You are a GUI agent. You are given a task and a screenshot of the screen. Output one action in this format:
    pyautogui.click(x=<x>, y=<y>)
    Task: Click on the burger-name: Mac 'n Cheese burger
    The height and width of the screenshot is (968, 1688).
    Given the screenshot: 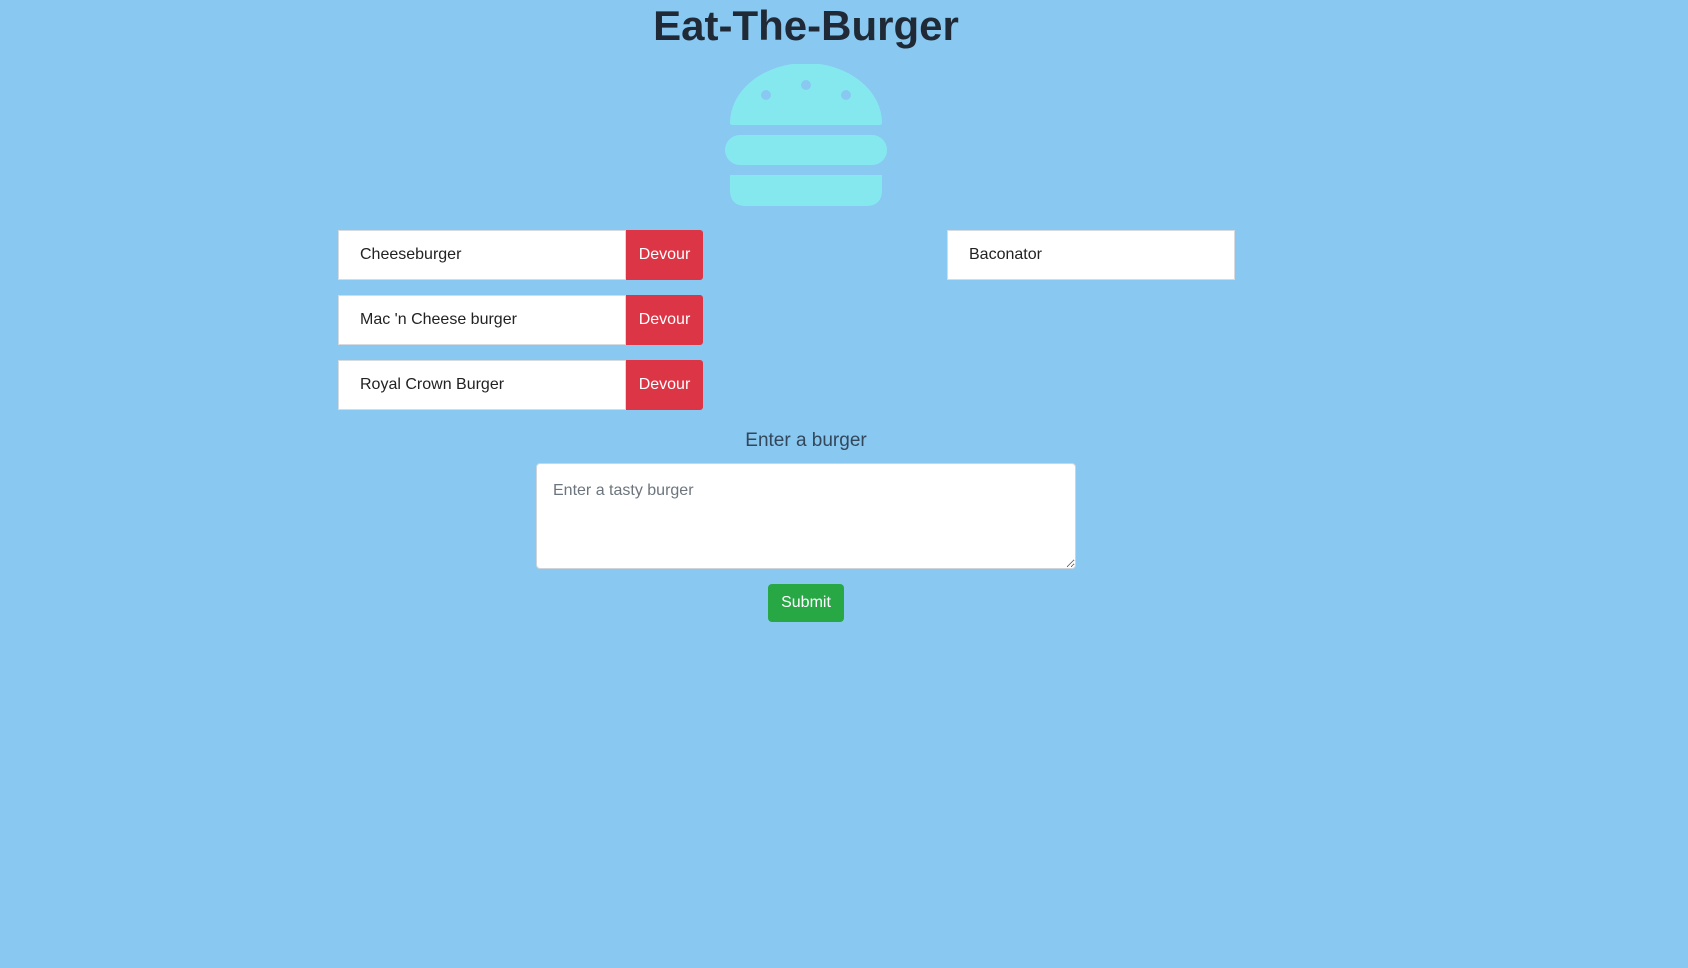 What is the action you would take?
    pyautogui.click(x=482, y=320)
    